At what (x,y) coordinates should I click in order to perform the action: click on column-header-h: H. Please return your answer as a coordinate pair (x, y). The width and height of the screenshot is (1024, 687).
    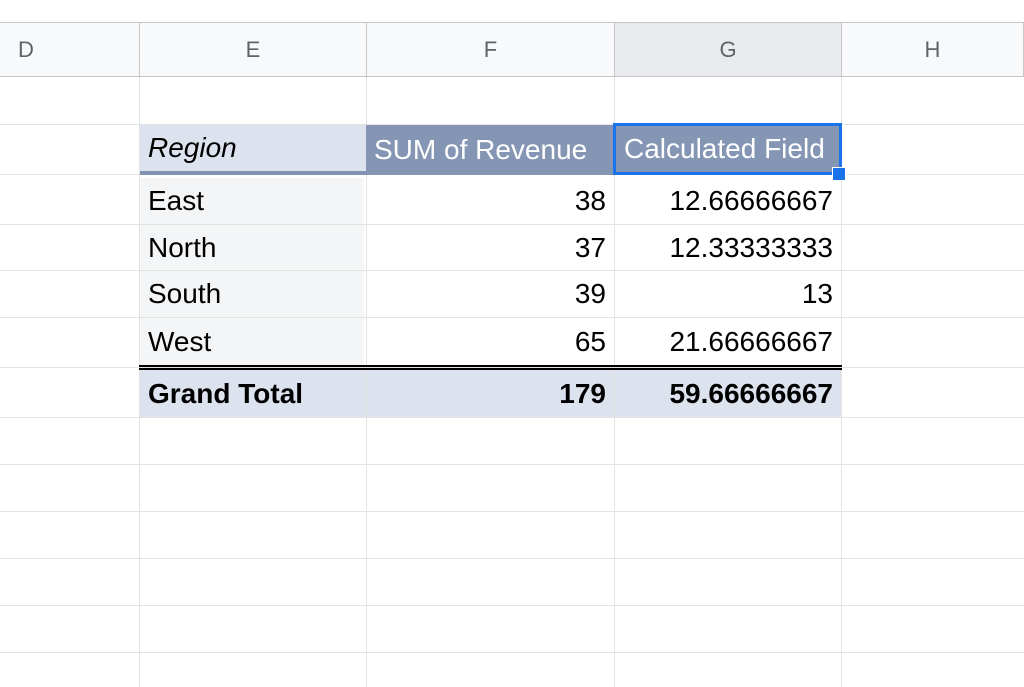
    Looking at the image, I should click on (933, 49).